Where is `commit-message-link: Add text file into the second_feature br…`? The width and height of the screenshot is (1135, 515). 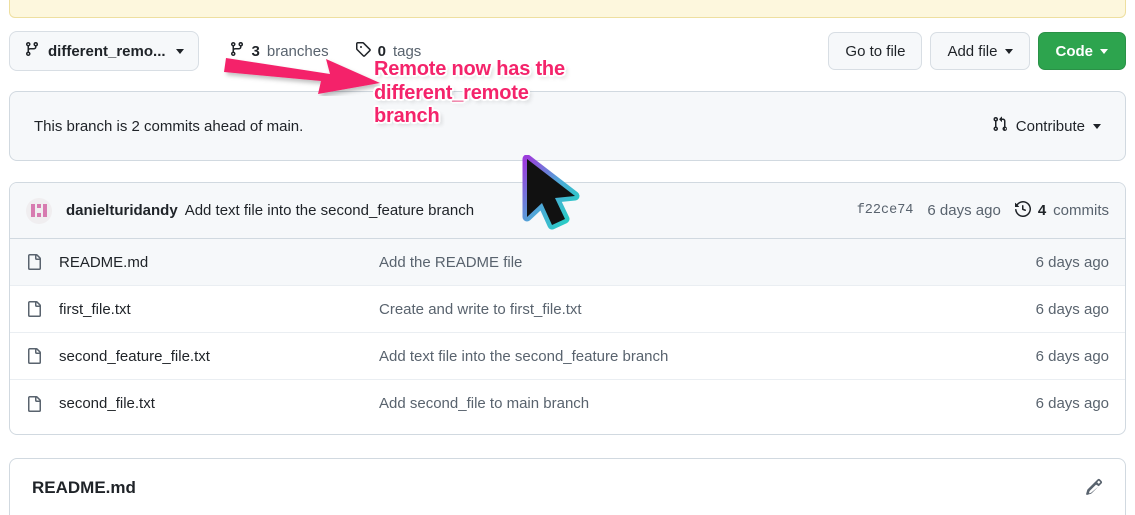 commit-message-link: Add text file into the second_feature br… is located at coordinates (329, 210).